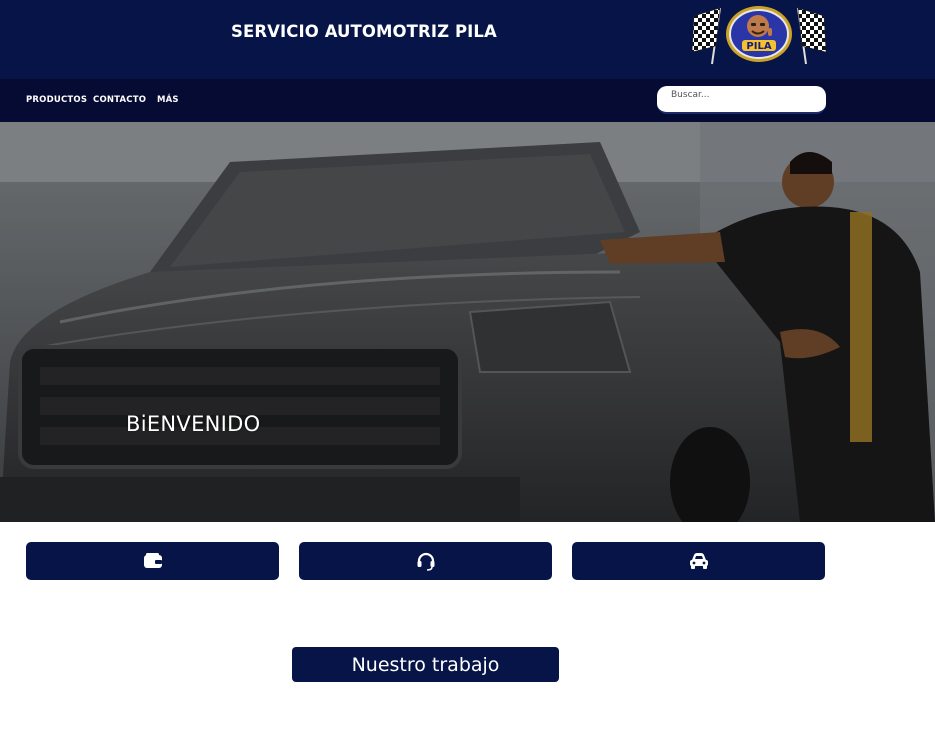 The width and height of the screenshot is (935, 744). Describe the element at coordinates (425, 664) in the screenshot. I see `our-work-button: Nuestro trabajo` at that location.